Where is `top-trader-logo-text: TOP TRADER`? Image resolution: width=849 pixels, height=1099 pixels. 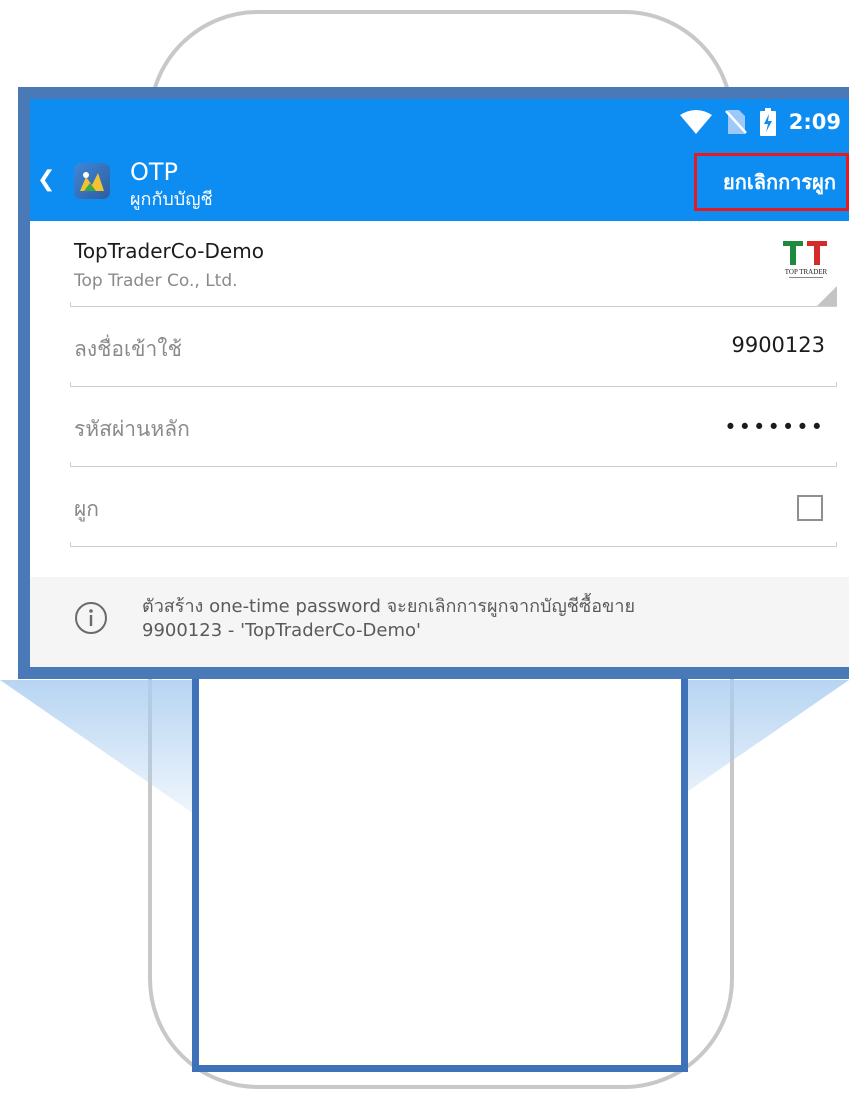
top-trader-logo-text: TOP TRADER is located at coordinates (806, 272).